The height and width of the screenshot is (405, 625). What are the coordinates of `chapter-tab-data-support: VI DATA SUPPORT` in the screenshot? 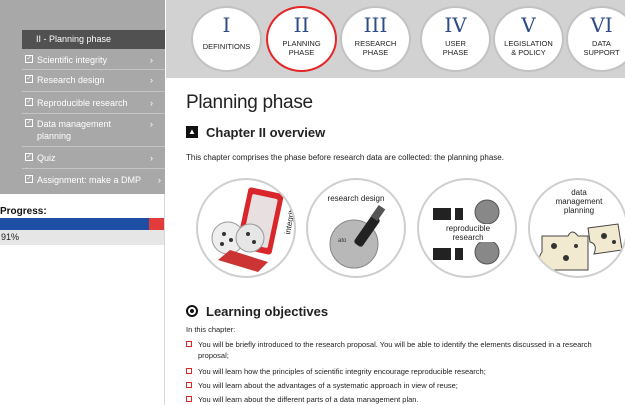 It's located at (595, 39).